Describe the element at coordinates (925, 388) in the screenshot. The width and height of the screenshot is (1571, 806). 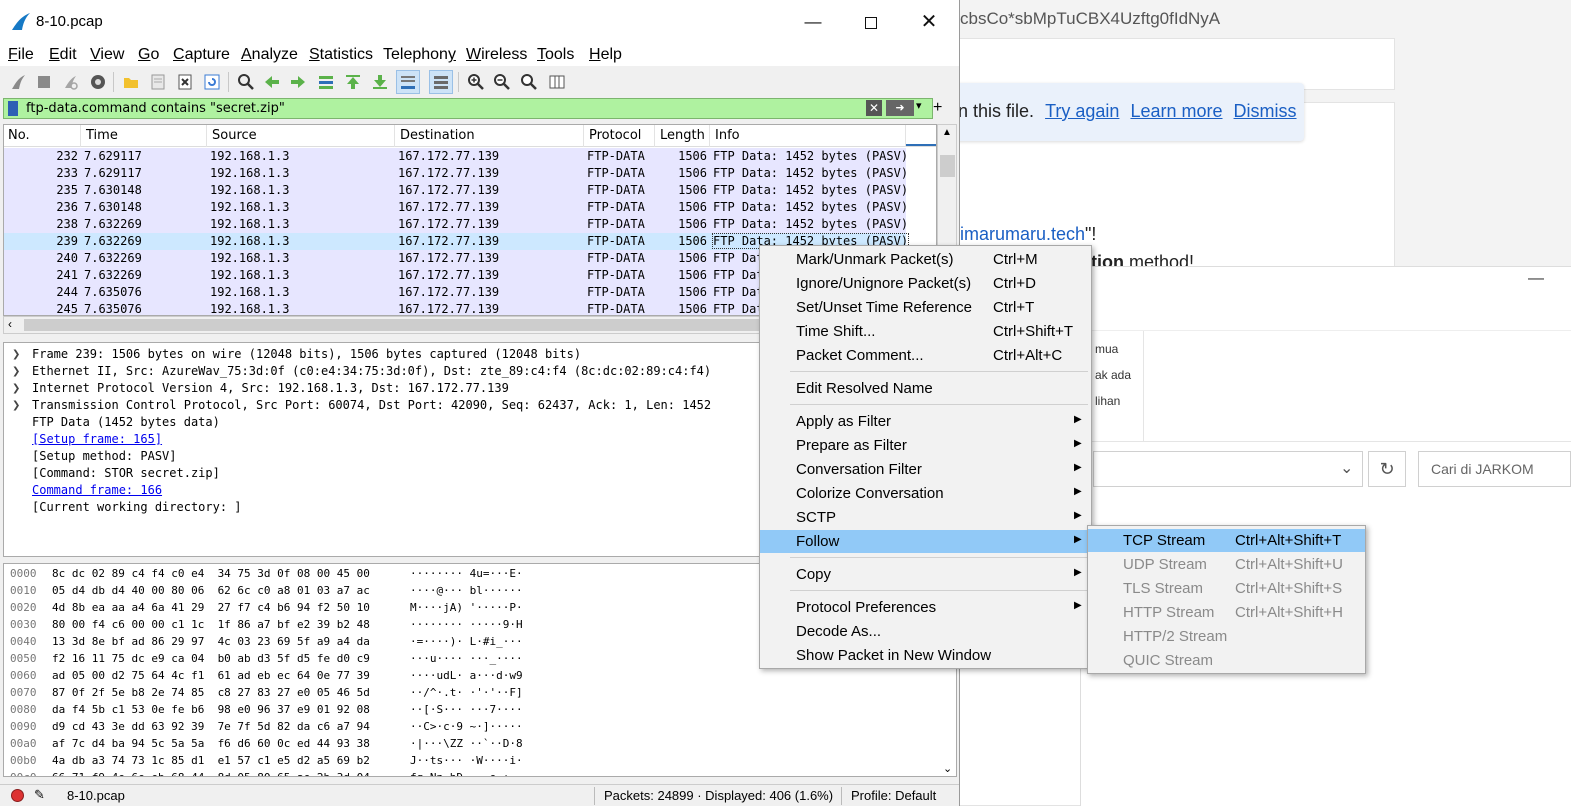
I see `context-item-edit-resolved-name: Edit Resolved Name` at that location.